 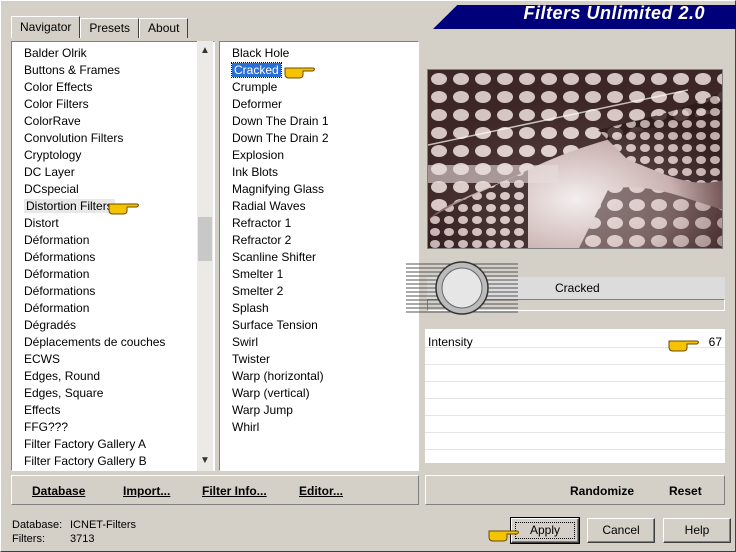 What do you see at coordinates (113, 223) in the screenshot?
I see `category-item: Distort` at bounding box center [113, 223].